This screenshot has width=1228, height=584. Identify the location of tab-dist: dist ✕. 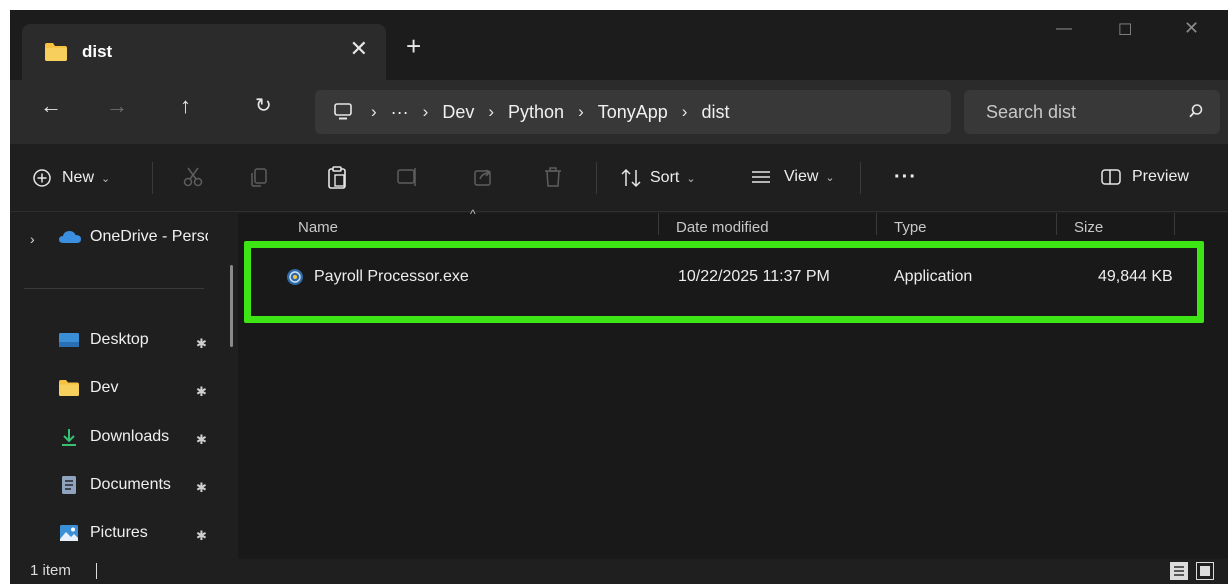
(204, 52).